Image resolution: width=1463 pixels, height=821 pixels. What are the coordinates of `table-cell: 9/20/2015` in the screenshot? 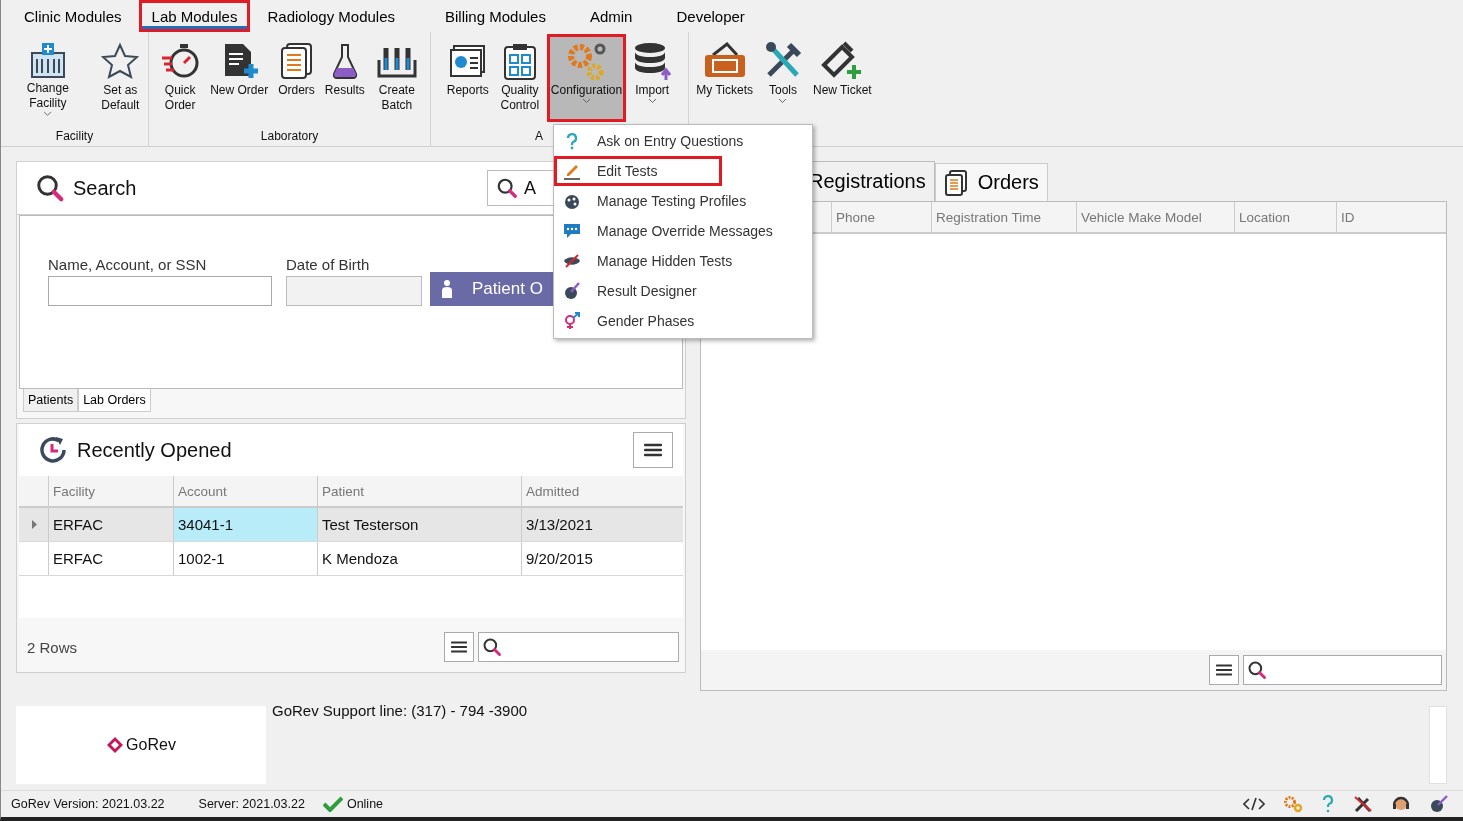 It's located at (602, 558).